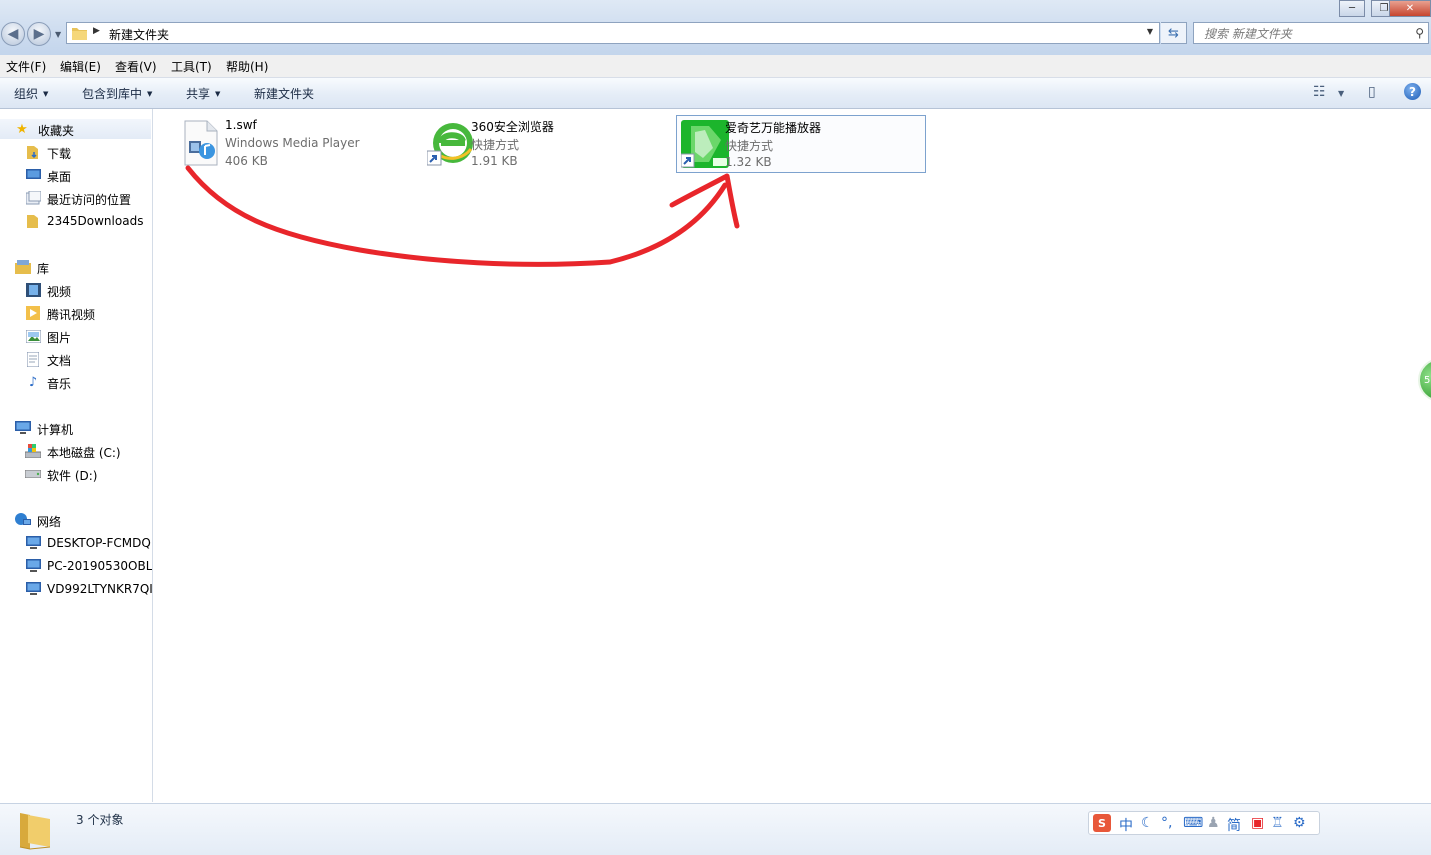 The image size is (1431, 855). What do you see at coordinates (23, 267) in the screenshot?
I see `library-icon` at bounding box center [23, 267].